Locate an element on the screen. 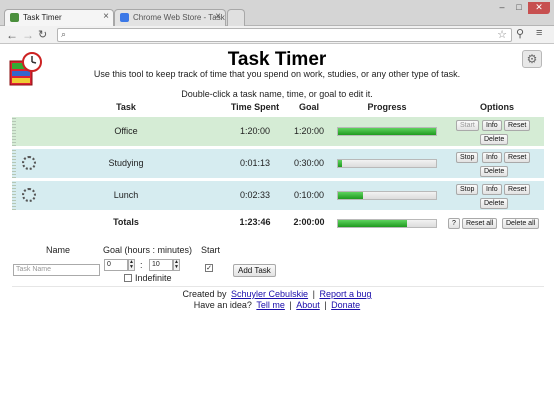 The width and height of the screenshot is (554, 408). column-header-progress: Progress is located at coordinates (387, 107).